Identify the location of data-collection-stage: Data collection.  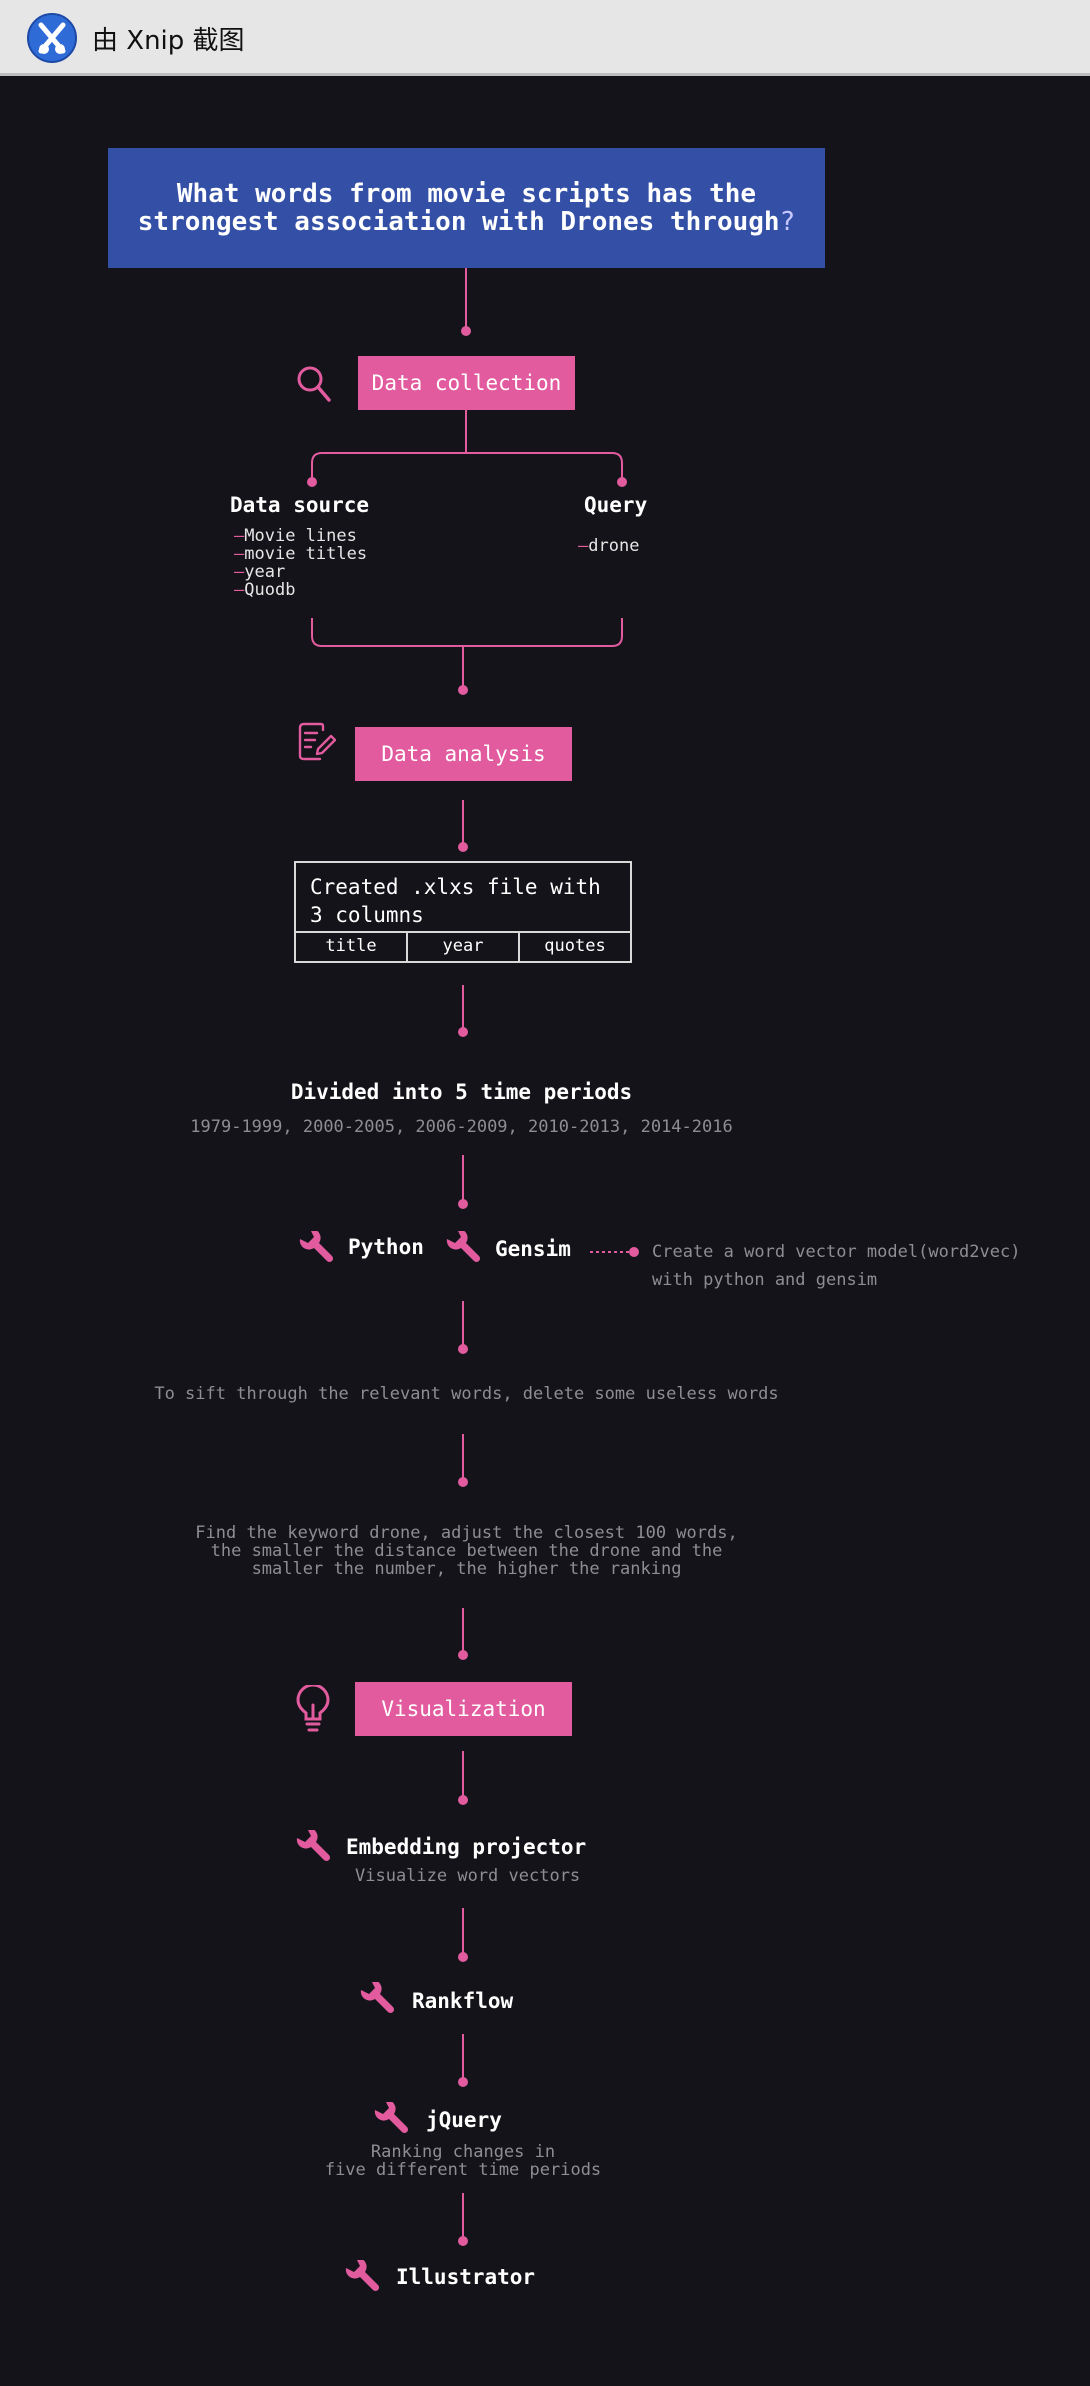
(466, 383).